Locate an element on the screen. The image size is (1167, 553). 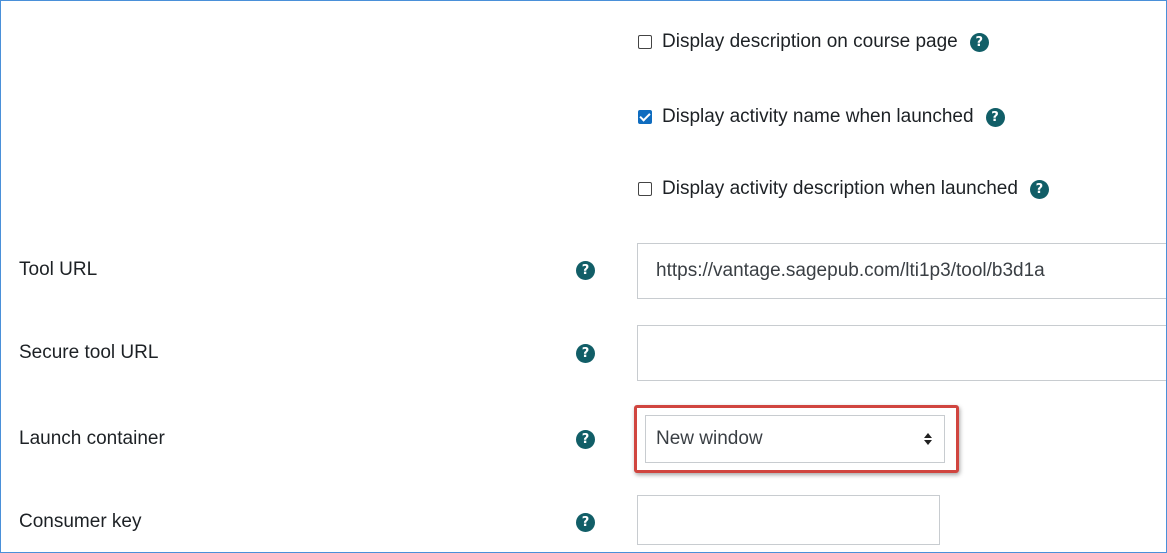
checkbox-display-description is located at coordinates (645, 42).